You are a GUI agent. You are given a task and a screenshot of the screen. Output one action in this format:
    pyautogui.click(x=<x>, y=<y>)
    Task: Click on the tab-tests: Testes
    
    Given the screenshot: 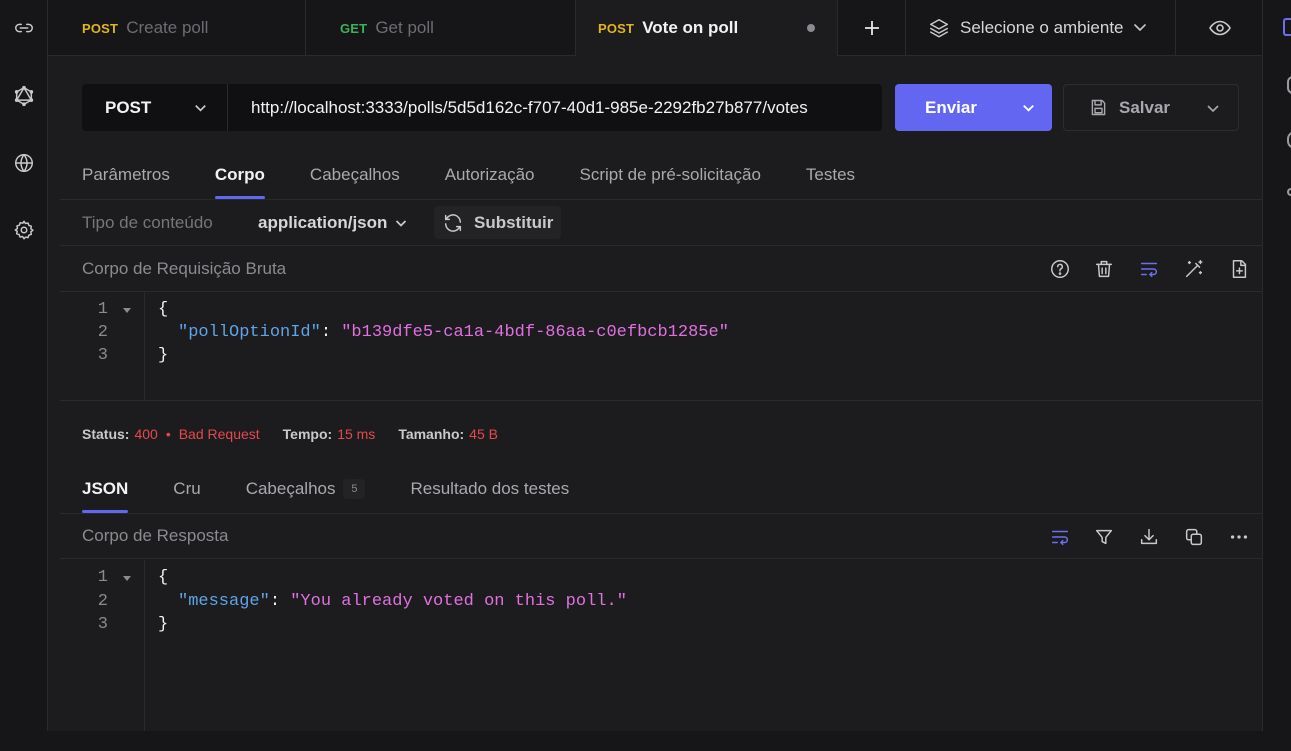 What is the action you would take?
    pyautogui.click(x=830, y=182)
    